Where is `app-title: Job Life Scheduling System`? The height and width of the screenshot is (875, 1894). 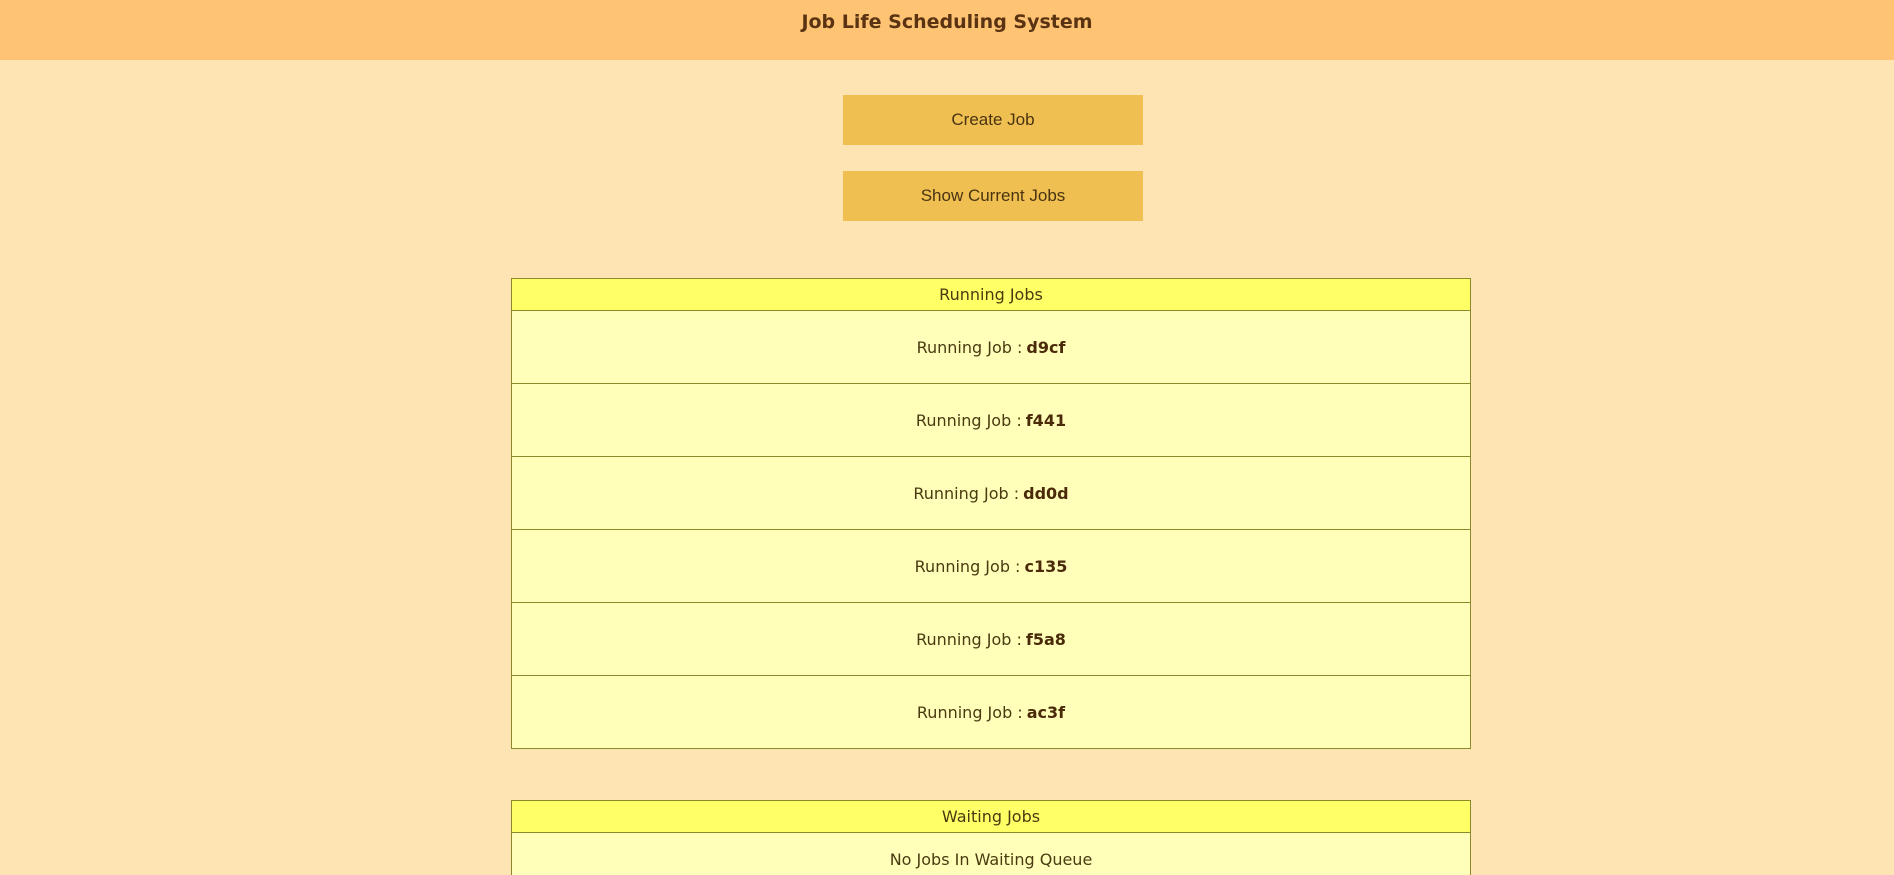
app-title: Job Life Scheduling System is located at coordinates (947, 22).